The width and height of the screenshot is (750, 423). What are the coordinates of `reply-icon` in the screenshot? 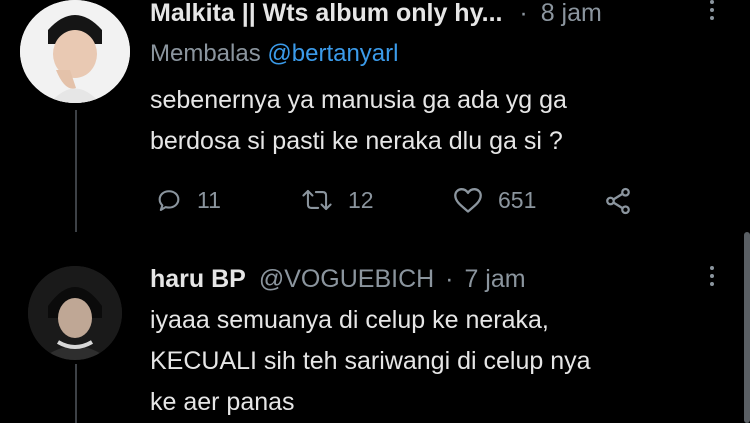 It's located at (169, 200).